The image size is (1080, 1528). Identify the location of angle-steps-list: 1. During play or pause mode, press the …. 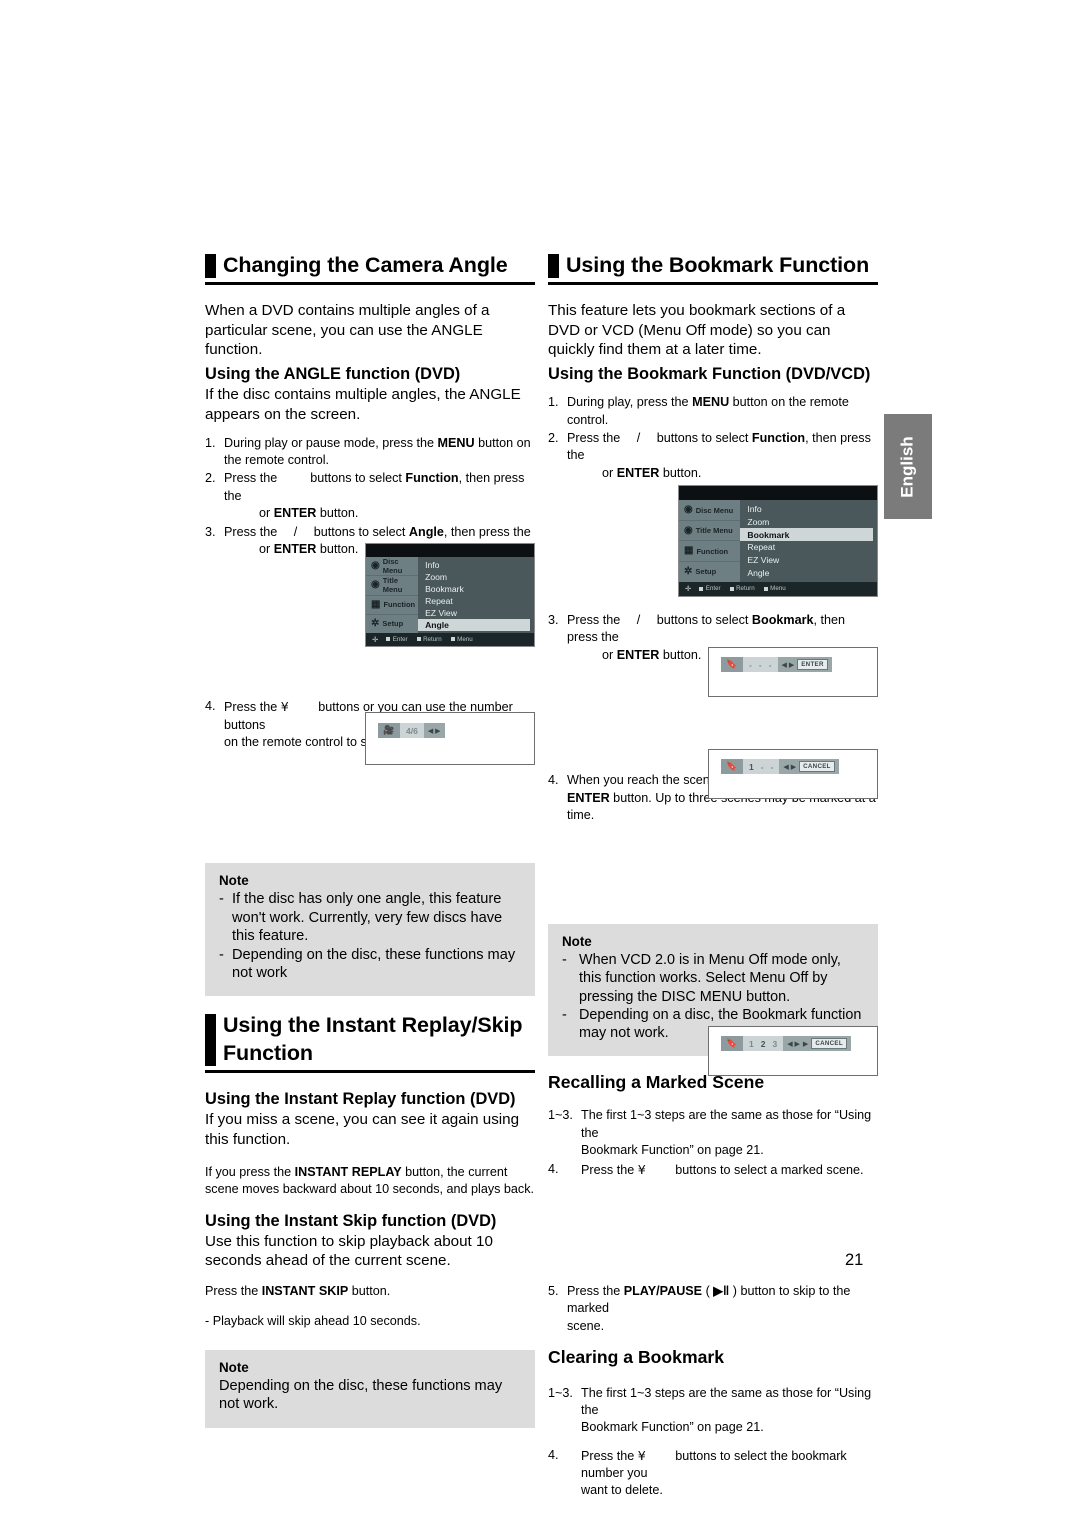
(370, 497).